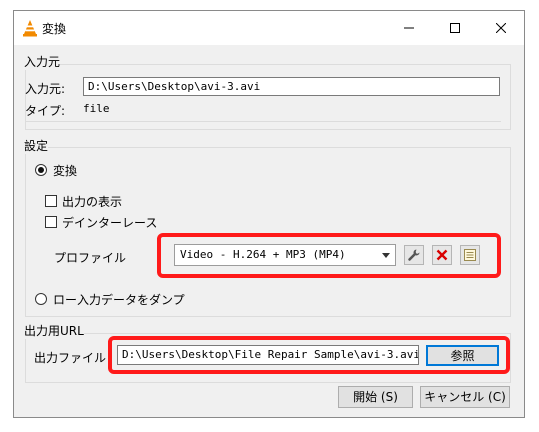 The image size is (539, 432). Describe the element at coordinates (96, 108) in the screenshot. I see `type-value: file` at that location.